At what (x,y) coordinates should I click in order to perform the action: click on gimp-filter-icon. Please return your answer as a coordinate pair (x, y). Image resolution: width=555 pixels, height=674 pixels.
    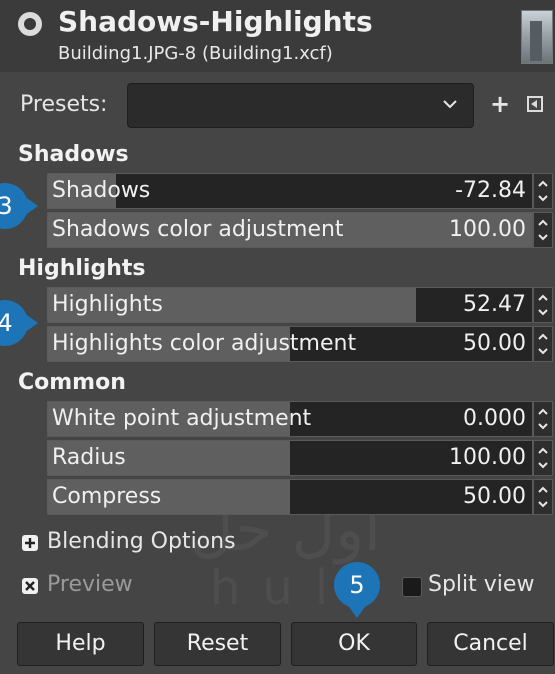
    Looking at the image, I should click on (30, 24).